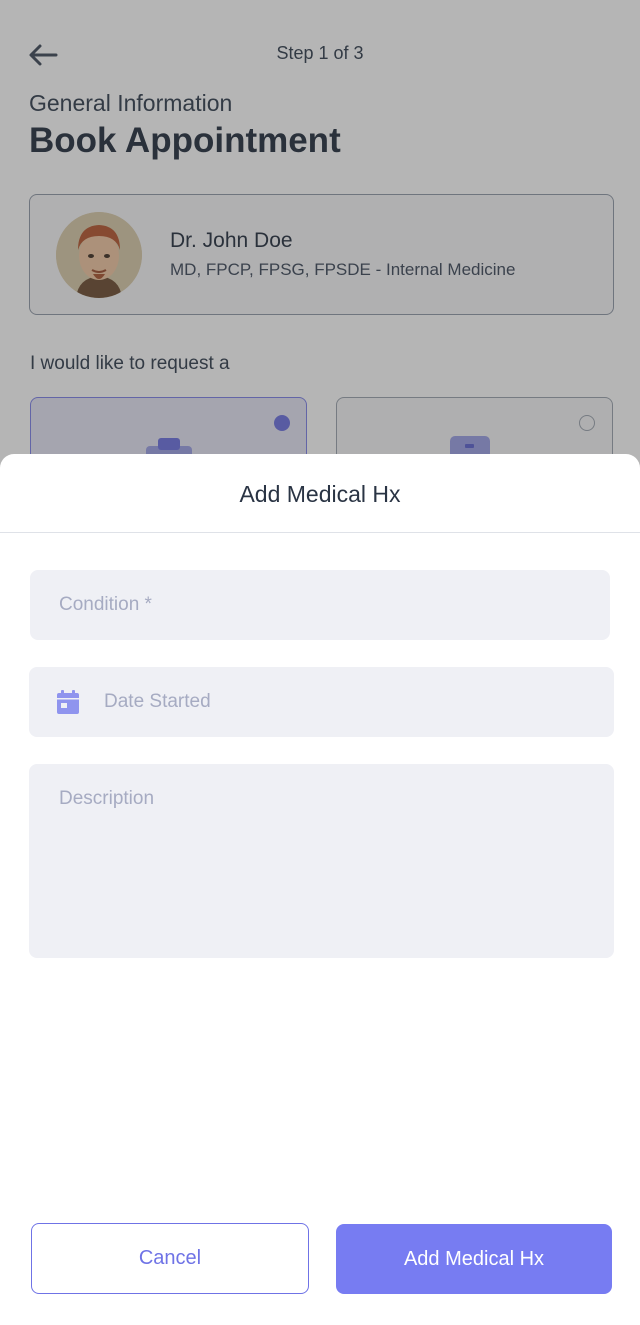 The image size is (640, 1325). Describe the element at coordinates (321, 861) in the screenshot. I see `description-textarea: Description` at that location.